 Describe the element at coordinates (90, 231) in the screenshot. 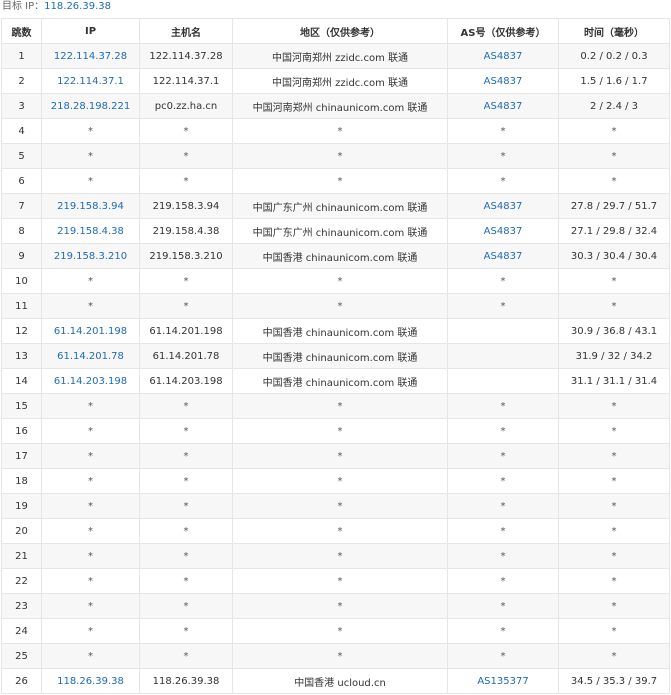

I see `ip-cell: 219.158.4.38` at that location.